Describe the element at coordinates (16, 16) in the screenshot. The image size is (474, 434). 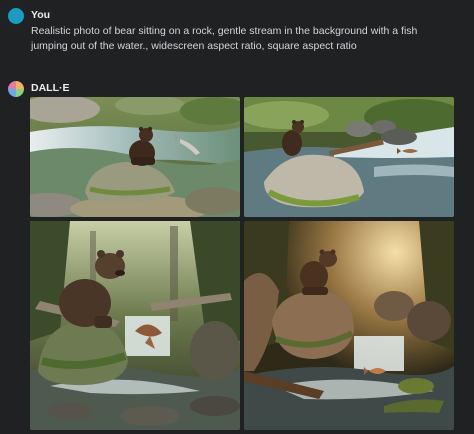
I see `user-avatar` at that location.